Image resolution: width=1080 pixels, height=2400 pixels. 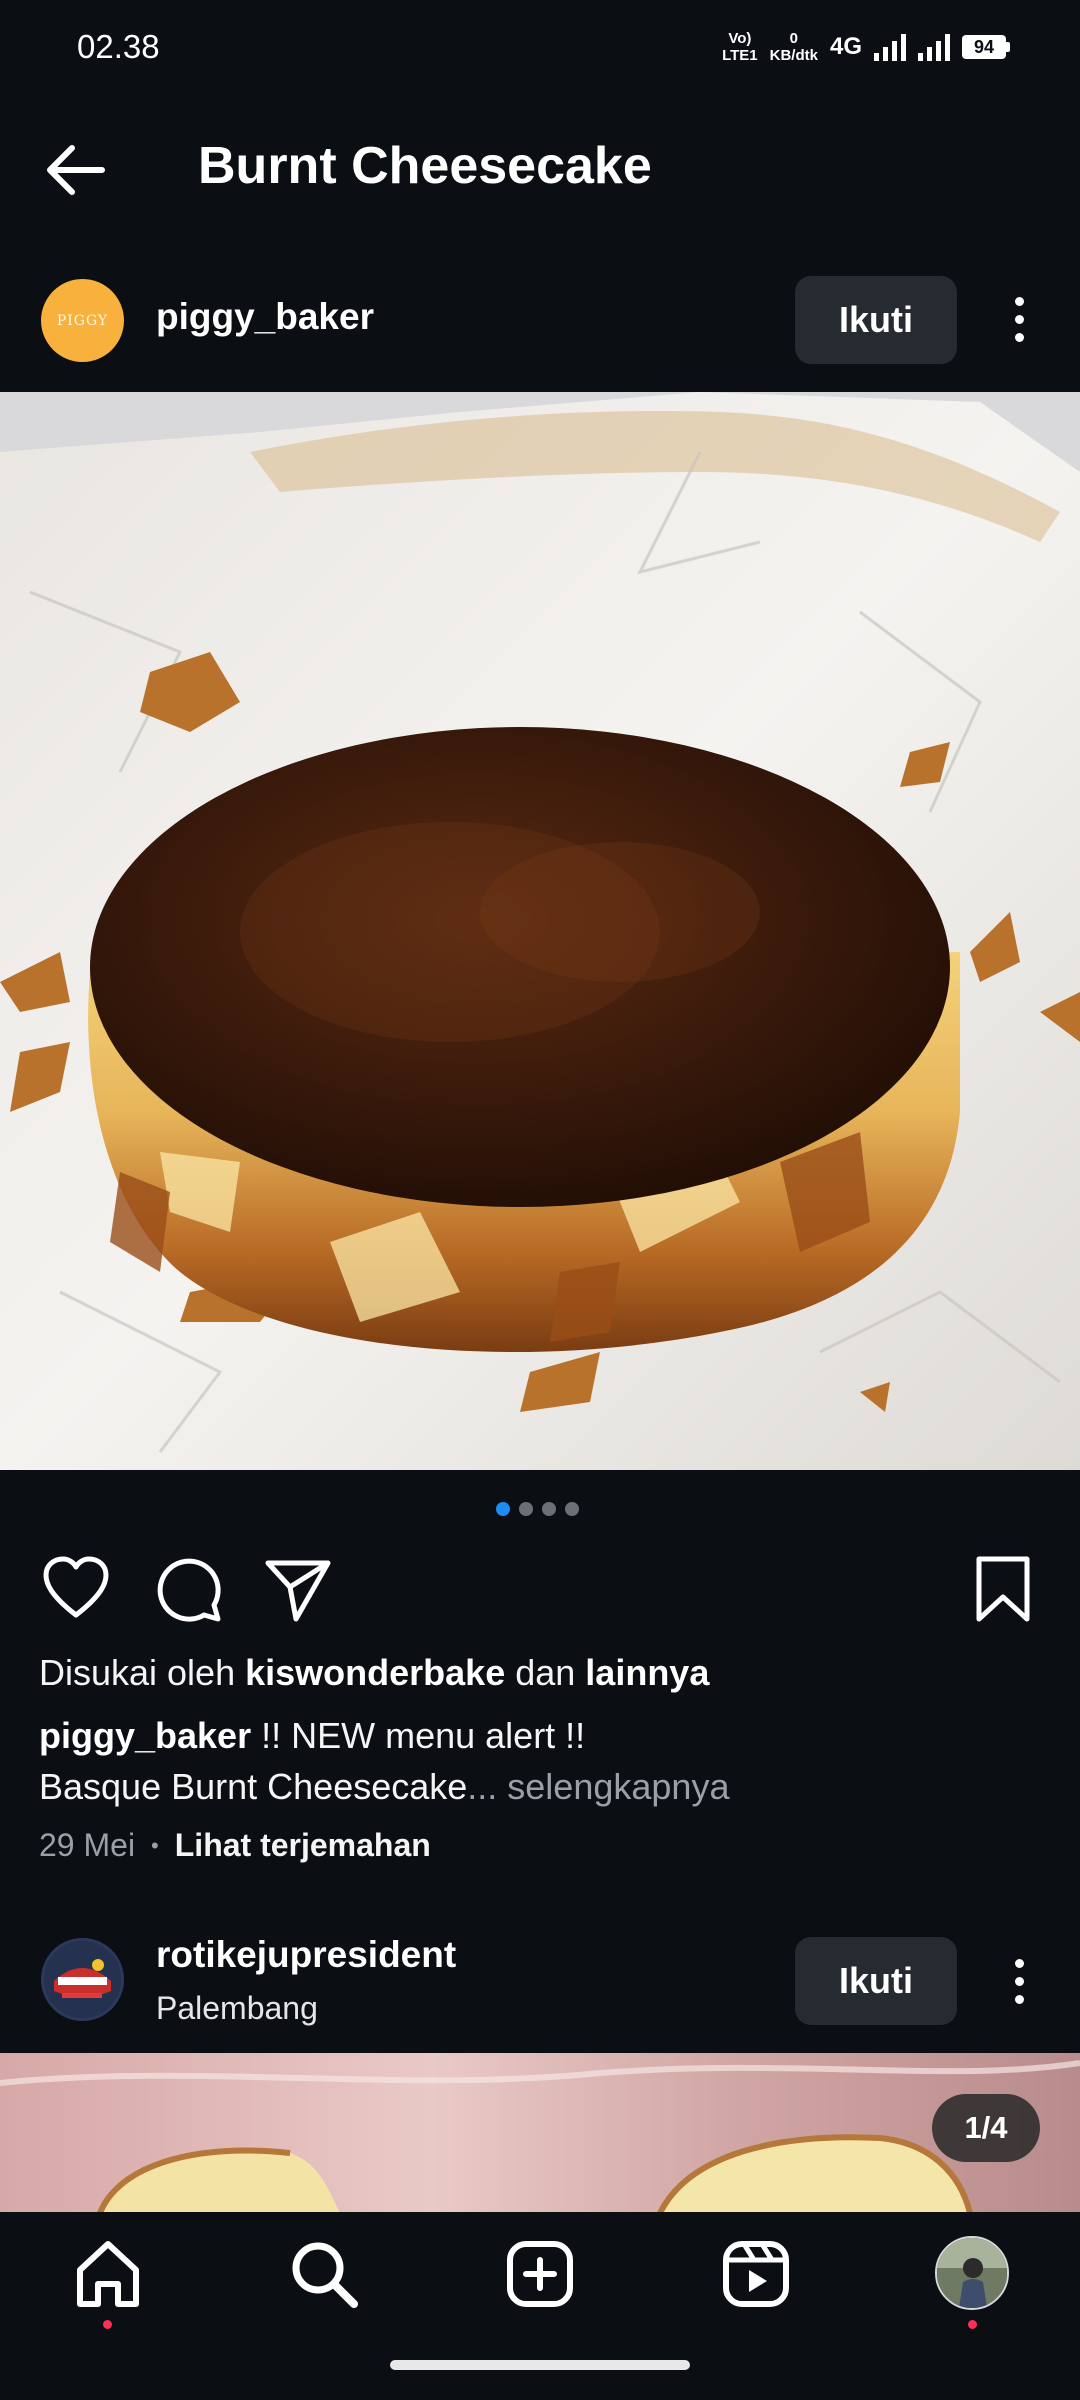 What do you see at coordinates (545, 1672) in the screenshot?
I see `likes-middle: dan` at bounding box center [545, 1672].